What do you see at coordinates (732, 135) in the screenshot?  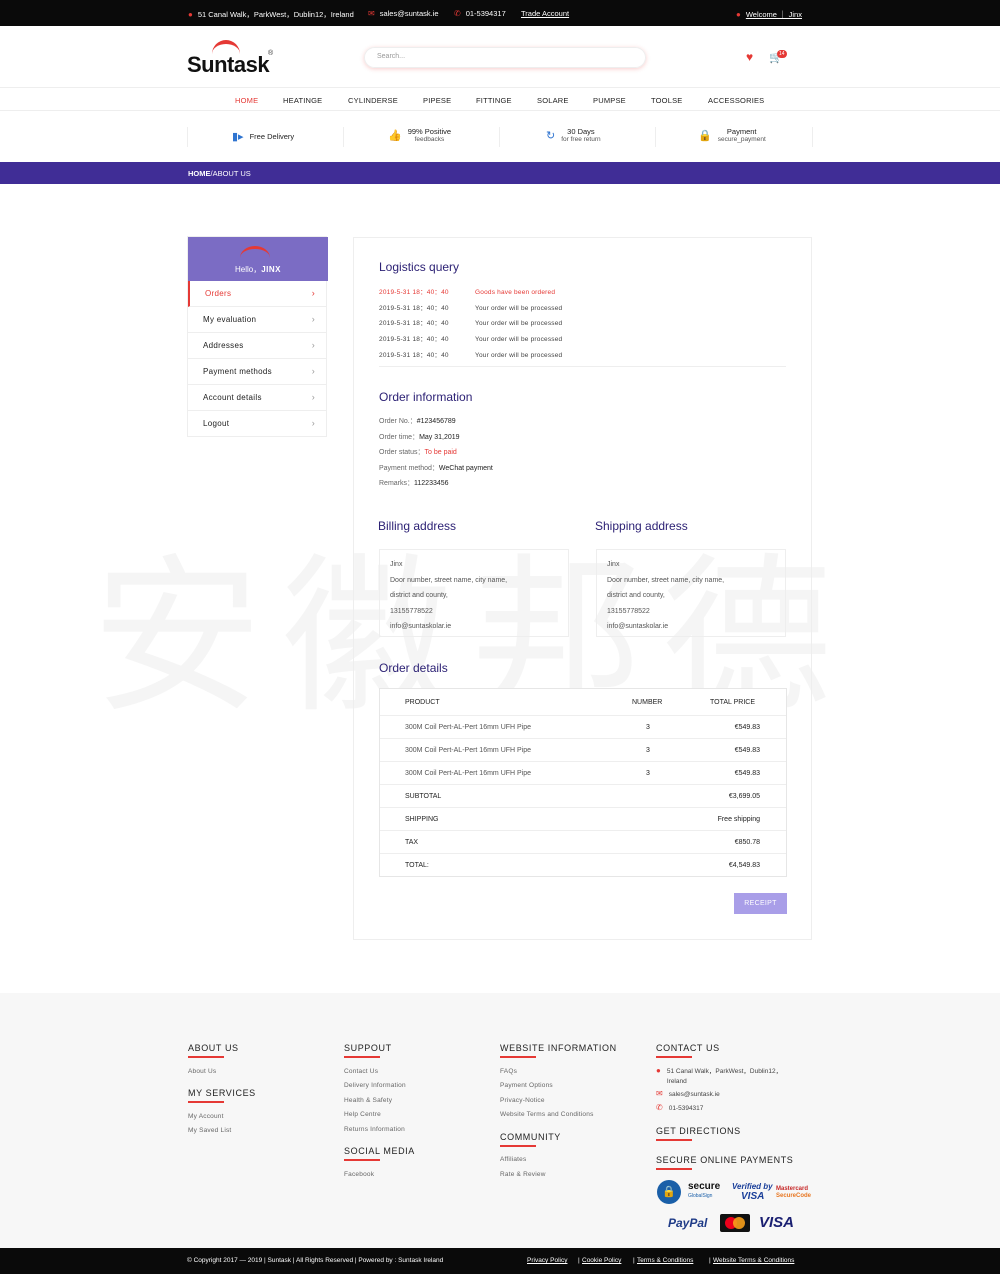 I see `feature-payment: 🔒 Payment secure_payment` at bounding box center [732, 135].